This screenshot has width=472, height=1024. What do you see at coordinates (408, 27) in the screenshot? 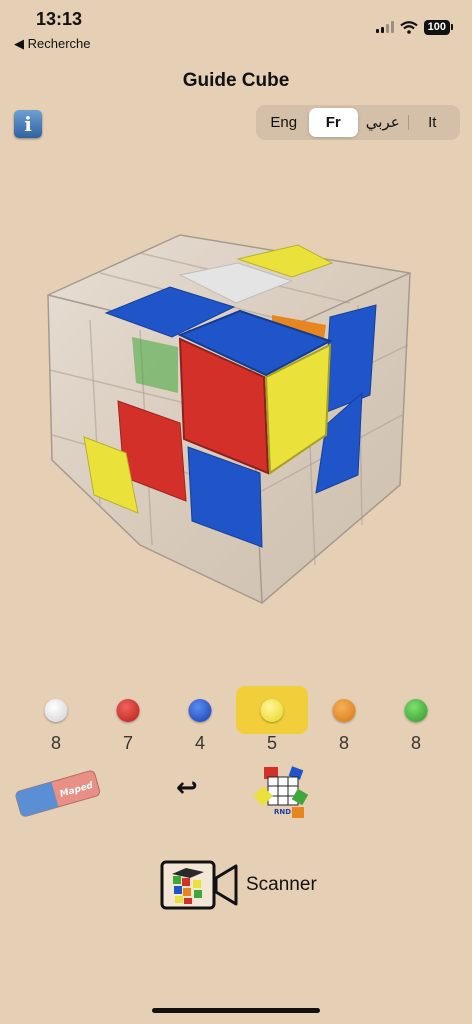
I see `wifi-icon` at bounding box center [408, 27].